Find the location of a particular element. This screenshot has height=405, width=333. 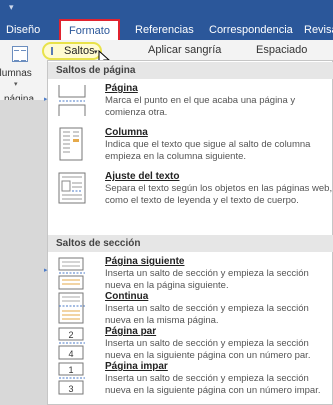

svg-text: 4 is located at coordinates (70, 354).